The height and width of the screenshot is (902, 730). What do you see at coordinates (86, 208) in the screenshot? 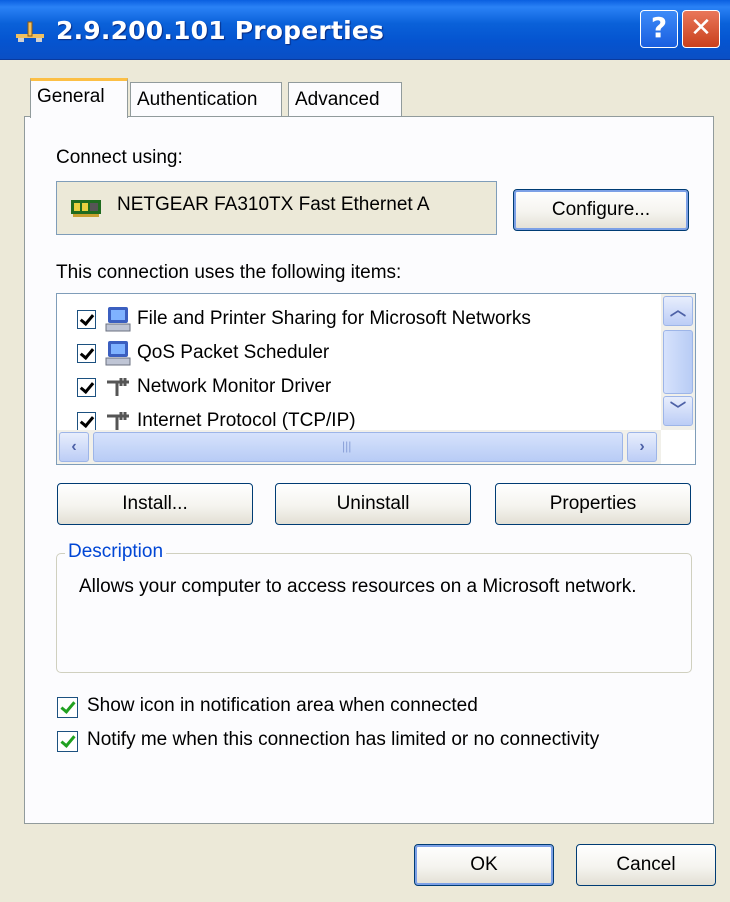
I see `network-adapter-icon` at bounding box center [86, 208].